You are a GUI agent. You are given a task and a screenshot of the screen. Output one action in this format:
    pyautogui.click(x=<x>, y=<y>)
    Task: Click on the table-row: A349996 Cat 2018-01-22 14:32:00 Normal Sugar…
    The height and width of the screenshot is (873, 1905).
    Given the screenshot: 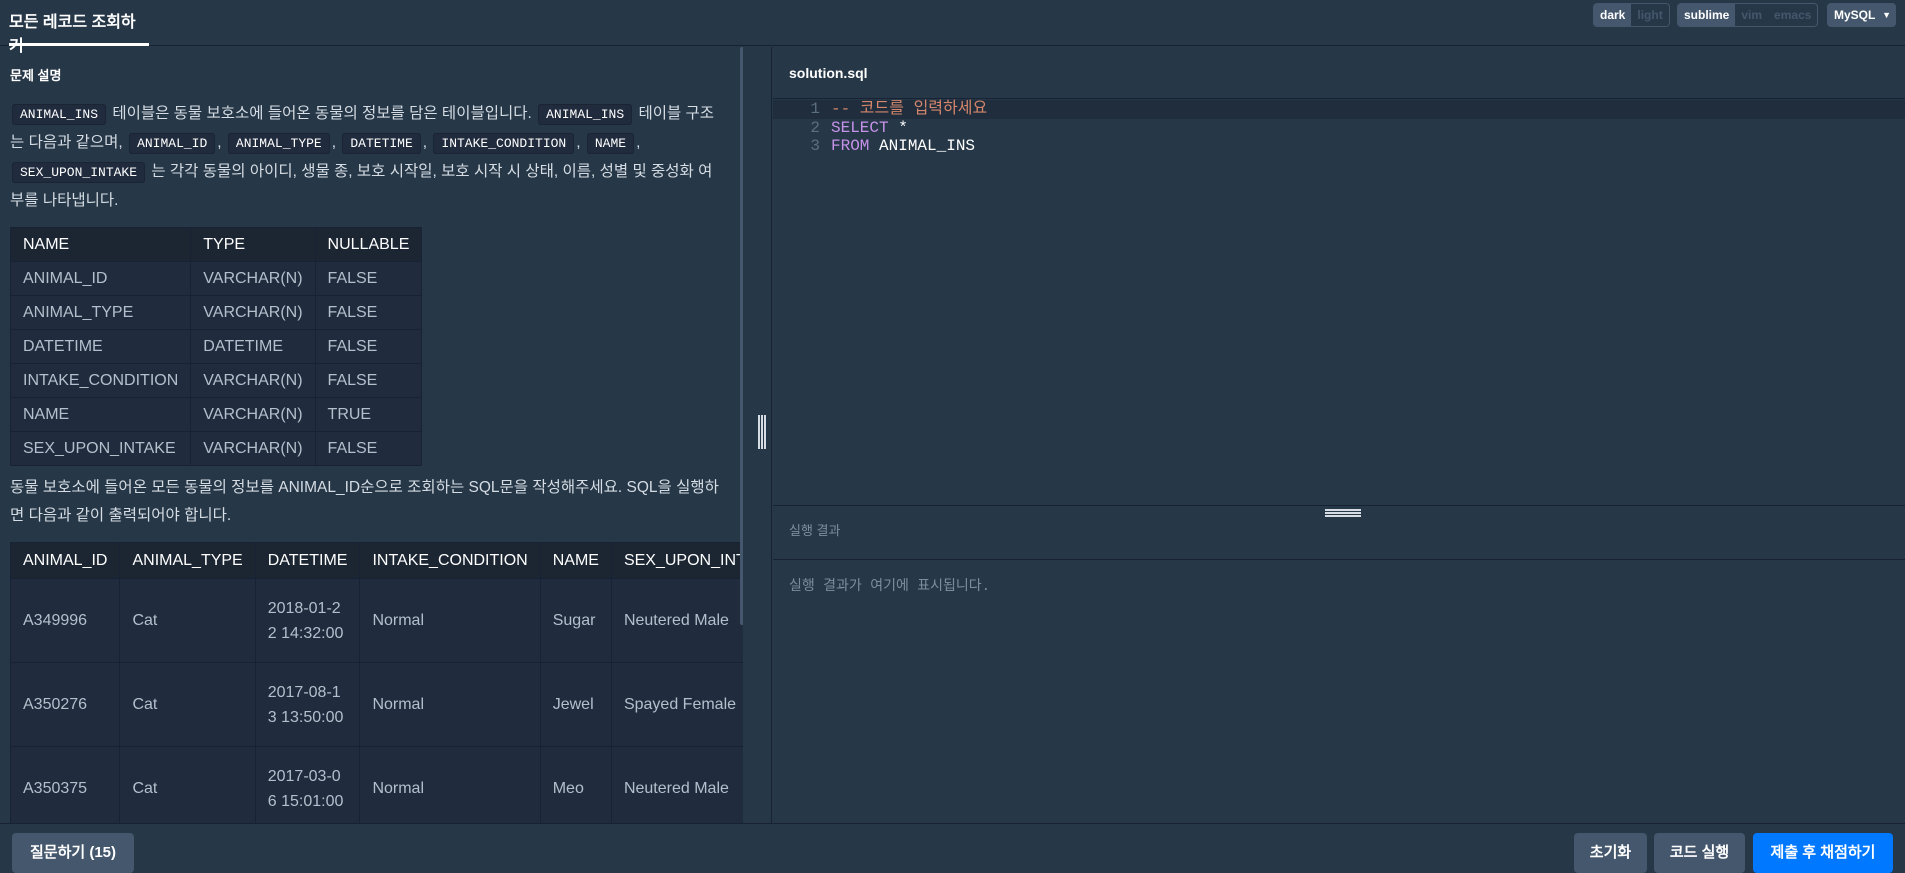 What is the action you would take?
    pyautogui.click(x=376, y=620)
    